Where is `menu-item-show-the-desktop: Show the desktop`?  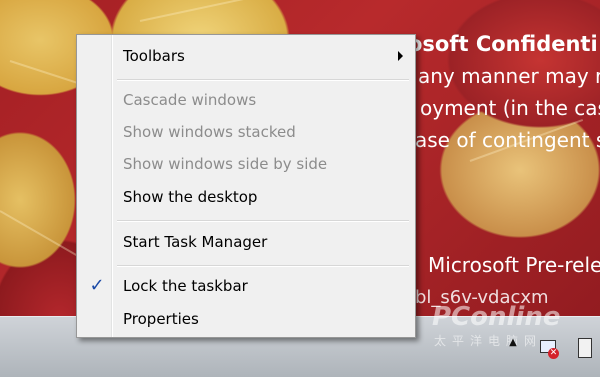 menu-item-show-the-desktop: Show the desktop is located at coordinates (246, 197).